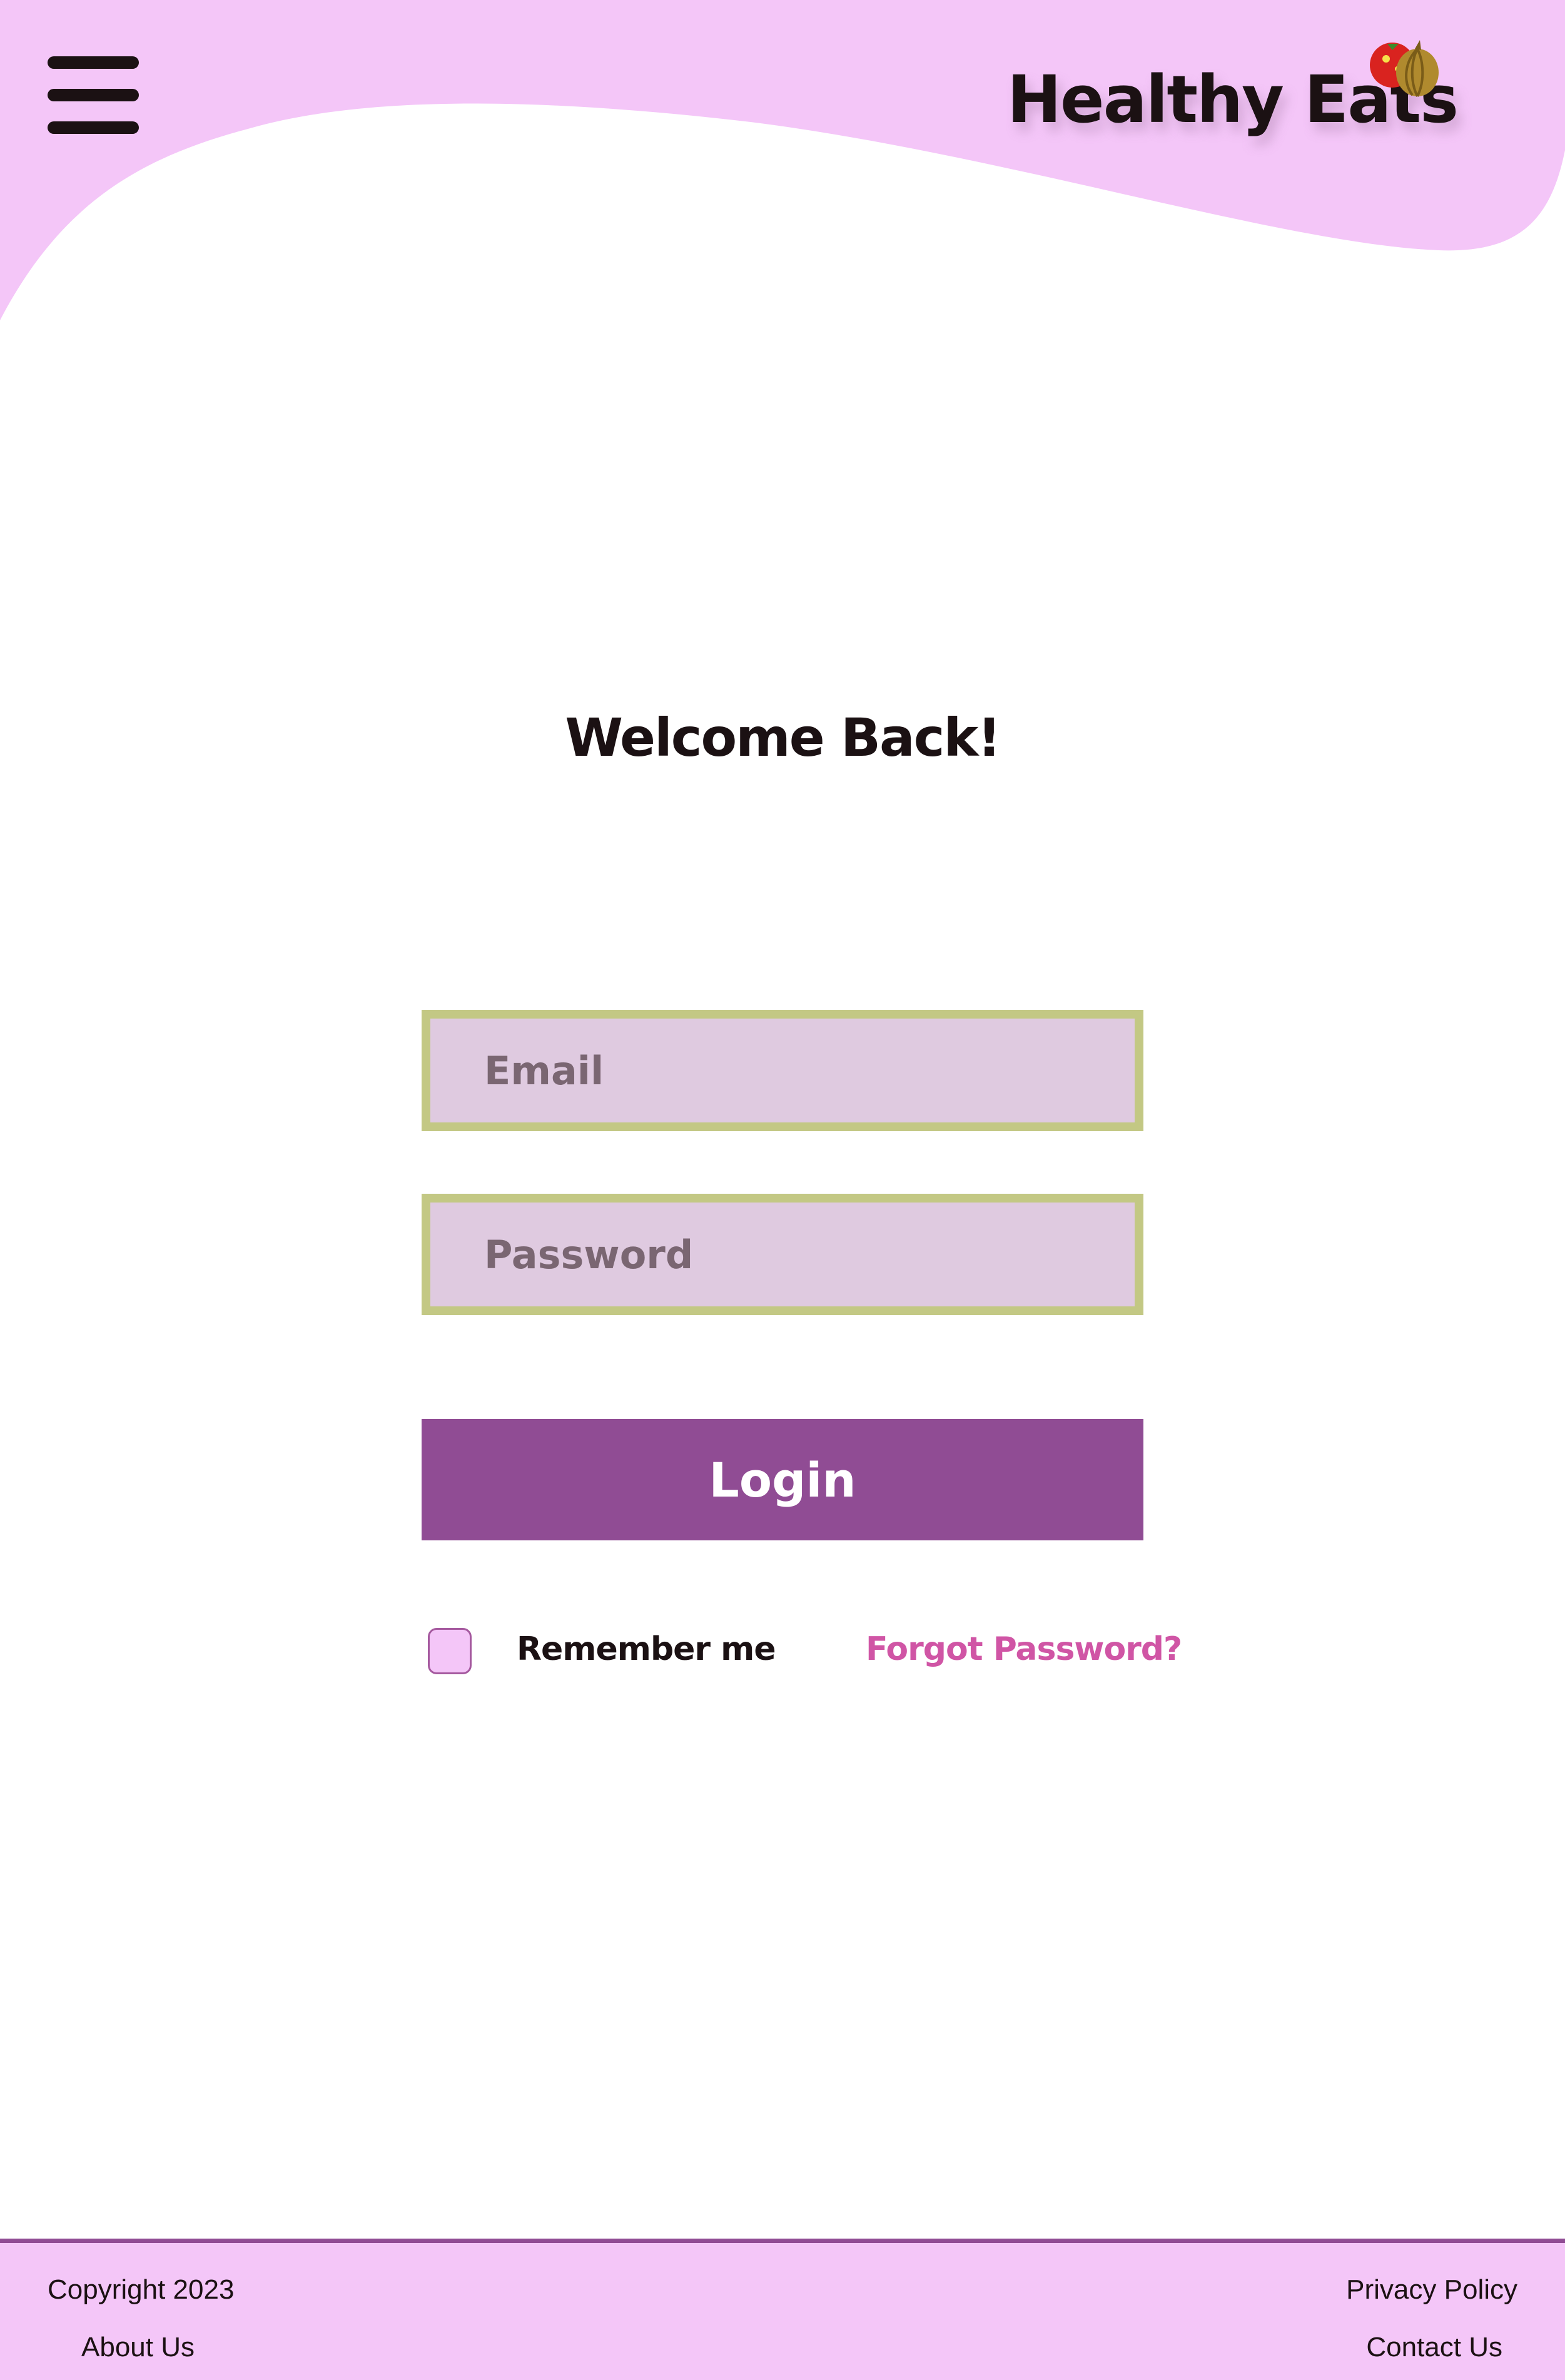 Image resolution: width=1565 pixels, height=2380 pixels. I want to click on tomato-onion-icon, so click(1404, 68).